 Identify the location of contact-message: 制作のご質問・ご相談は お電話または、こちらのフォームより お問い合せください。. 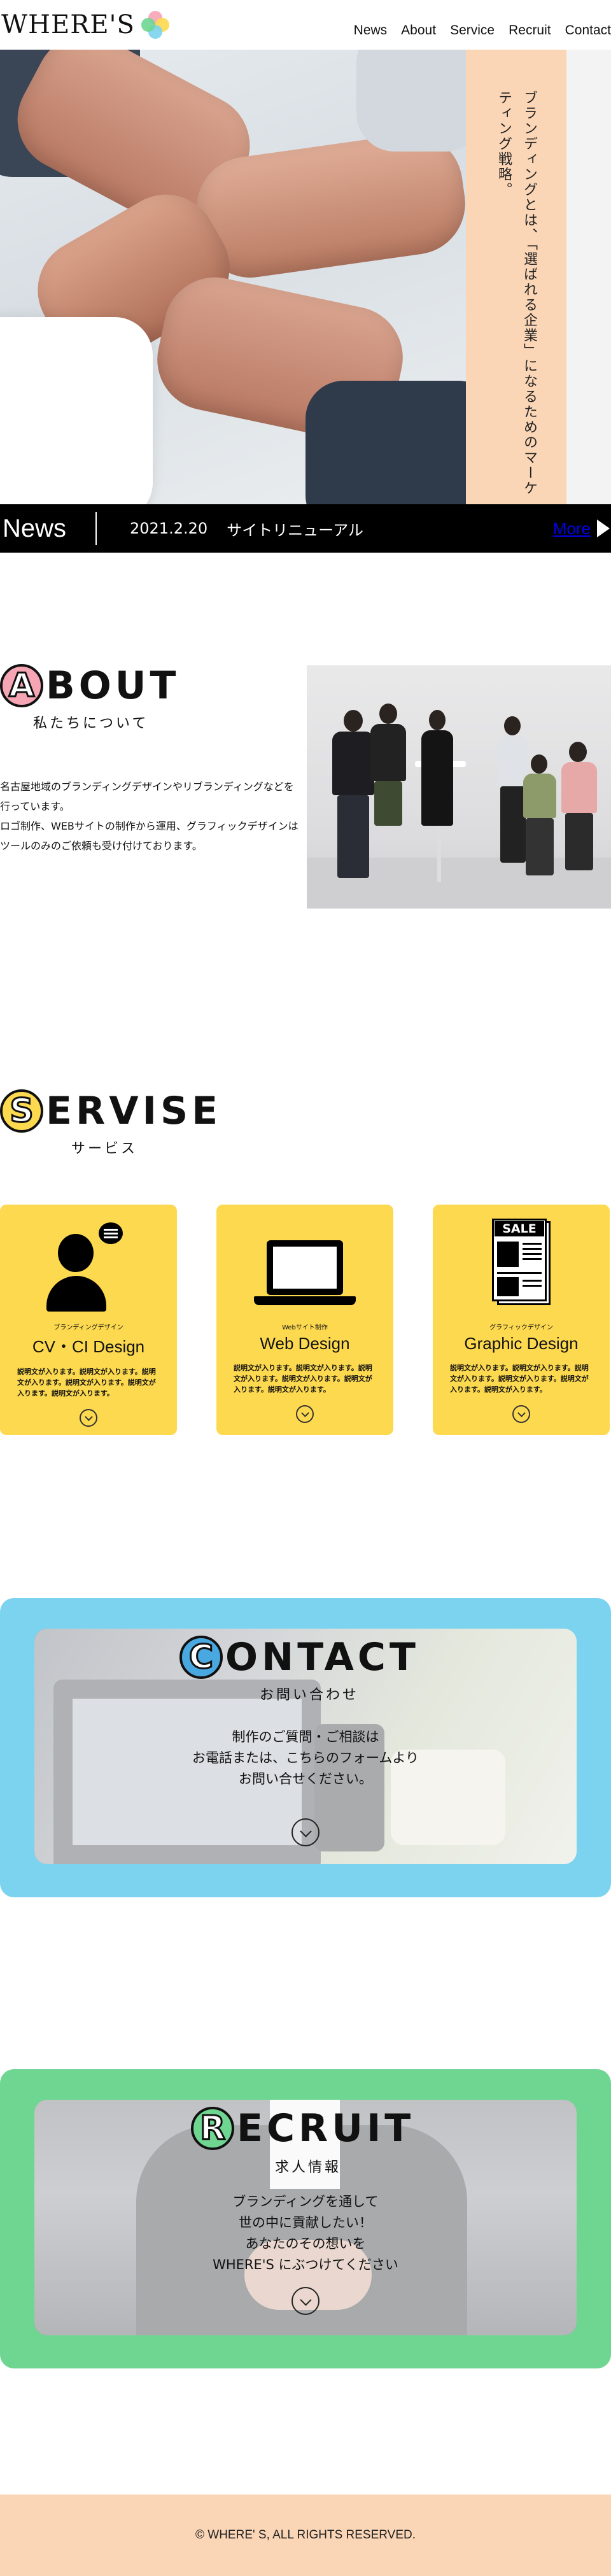
(305, 1758).